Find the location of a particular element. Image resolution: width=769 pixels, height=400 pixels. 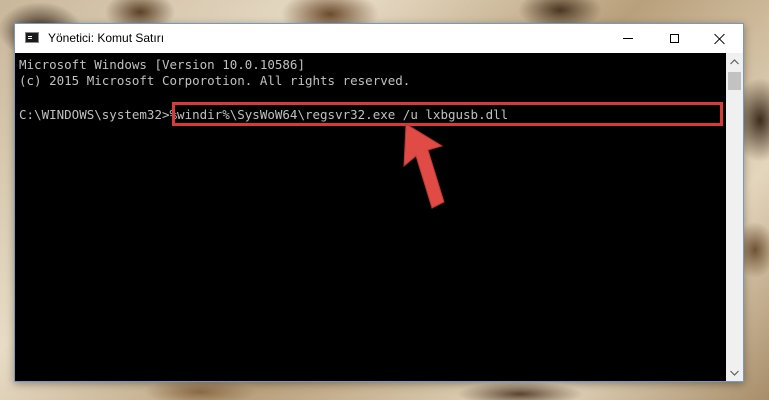

red-arrow-icon is located at coordinates (424, 166).